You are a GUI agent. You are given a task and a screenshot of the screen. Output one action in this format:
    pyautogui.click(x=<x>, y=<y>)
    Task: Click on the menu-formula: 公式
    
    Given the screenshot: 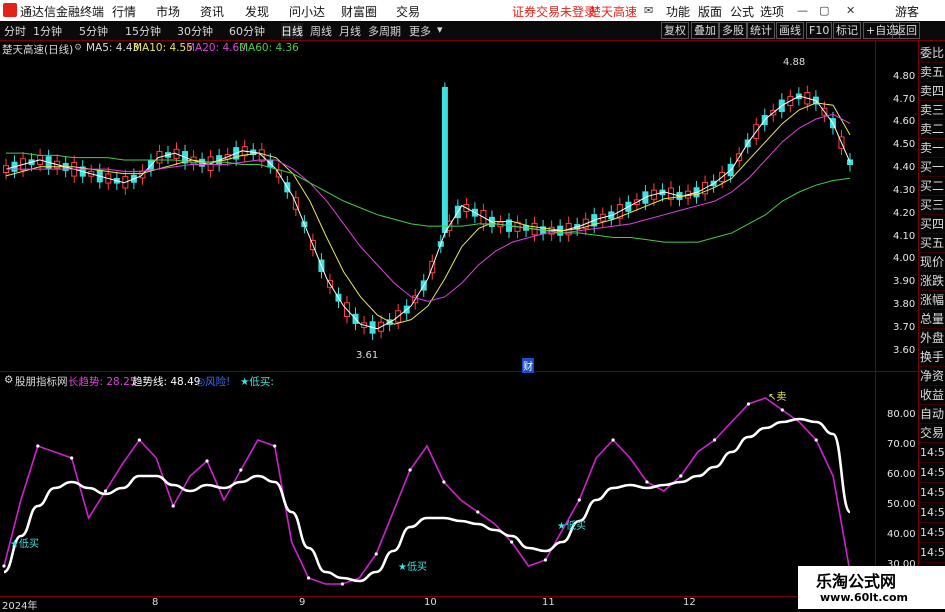 What is the action you would take?
    pyautogui.click(x=742, y=11)
    